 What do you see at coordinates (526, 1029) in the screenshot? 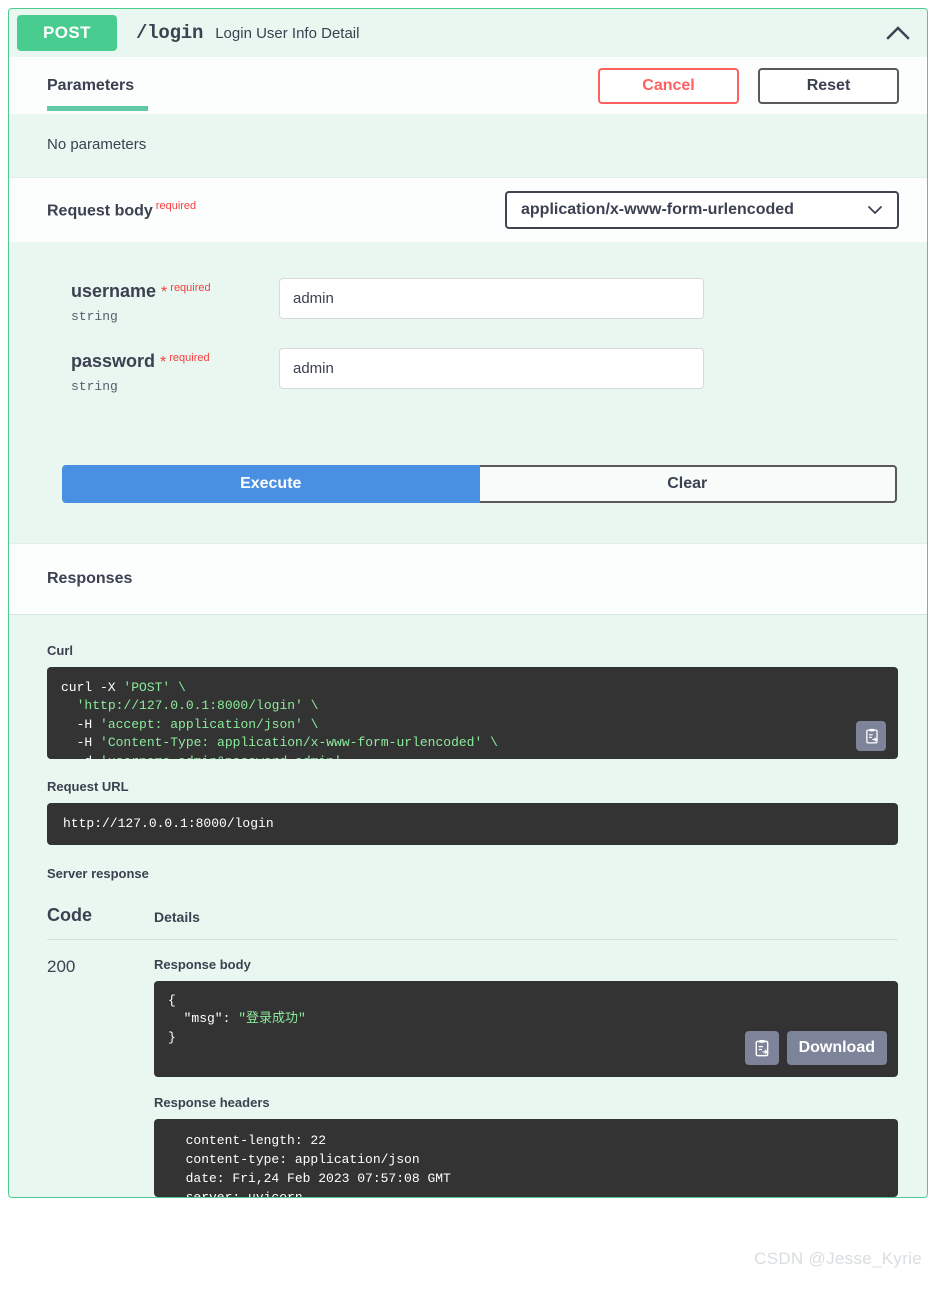
I see `response-body-block: { "msg": "登录成功" } Download` at bounding box center [526, 1029].